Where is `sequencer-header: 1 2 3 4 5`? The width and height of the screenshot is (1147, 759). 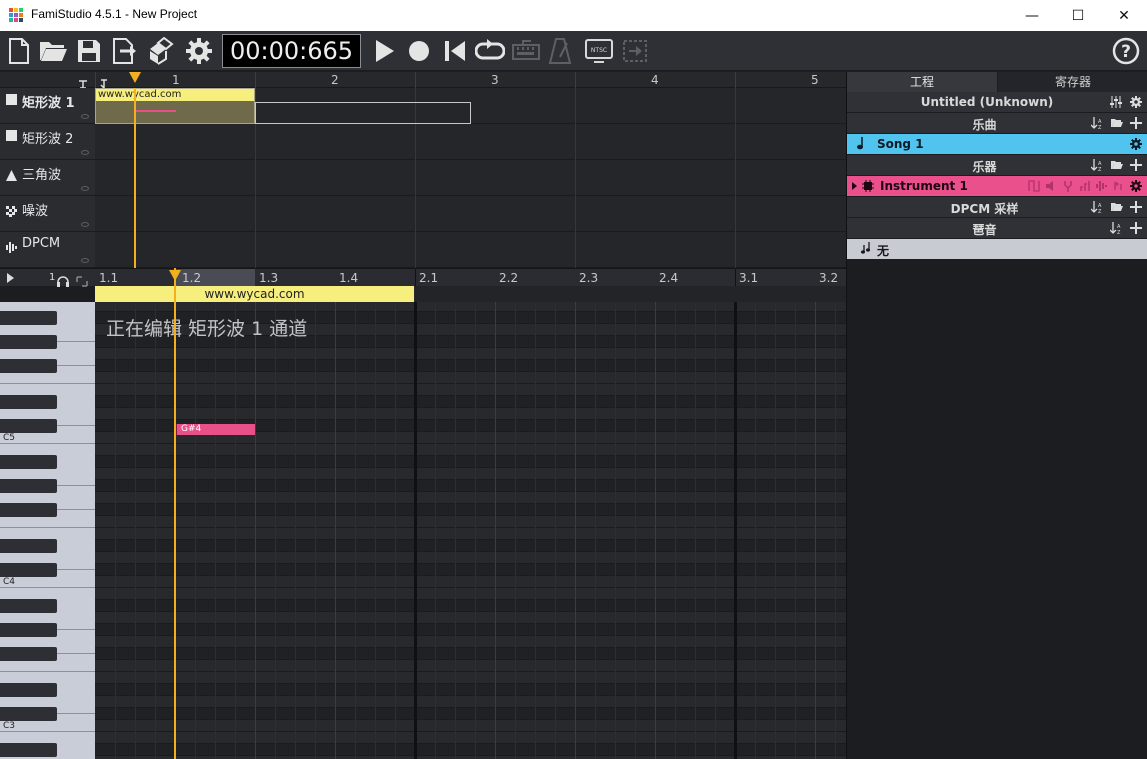
sequencer-header: 1 2 3 4 5 is located at coordinates (423, 80).